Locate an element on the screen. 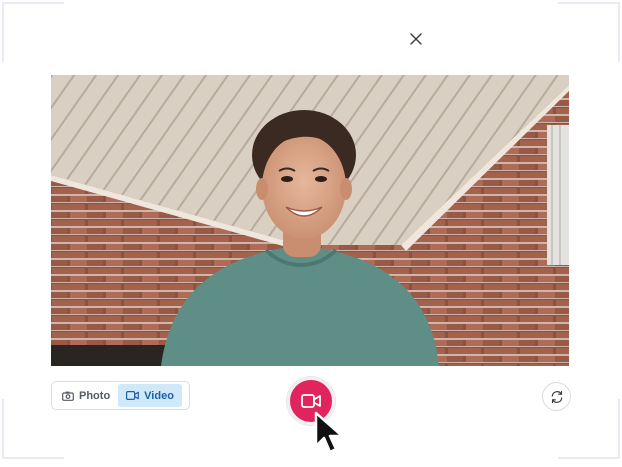 This screenshot has height=467, width=622. frame-corner-top-left is located at coordinates (33, 32).